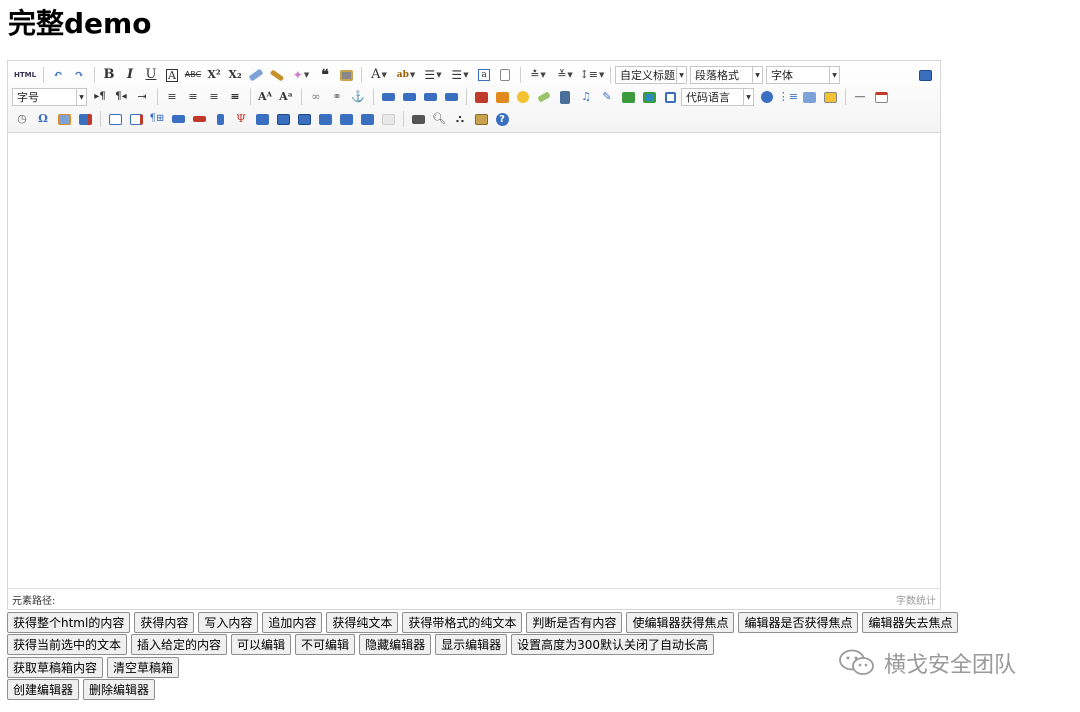 This screenshot has width=1080, height=712. What do you see at coordinates (433, 75) in the screenshot?
I see `insertorderedlist-button: ☰ ▼` at bounding box center [433, 75].